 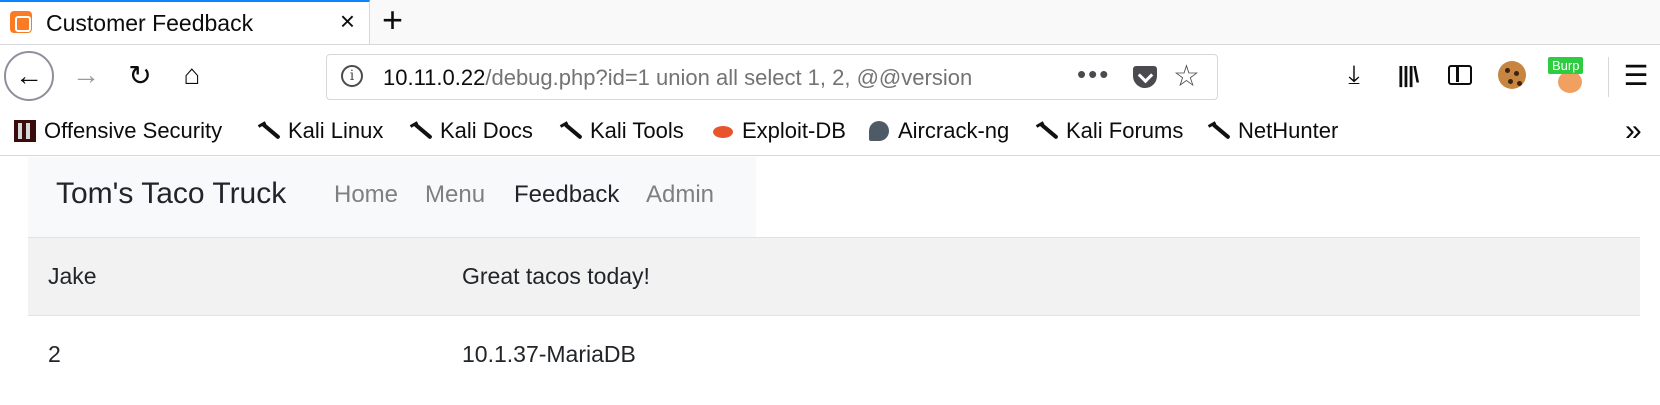 I want to click on bookmark-aircrack-ng: Aircrack-ng, so click(x=938, y=131).